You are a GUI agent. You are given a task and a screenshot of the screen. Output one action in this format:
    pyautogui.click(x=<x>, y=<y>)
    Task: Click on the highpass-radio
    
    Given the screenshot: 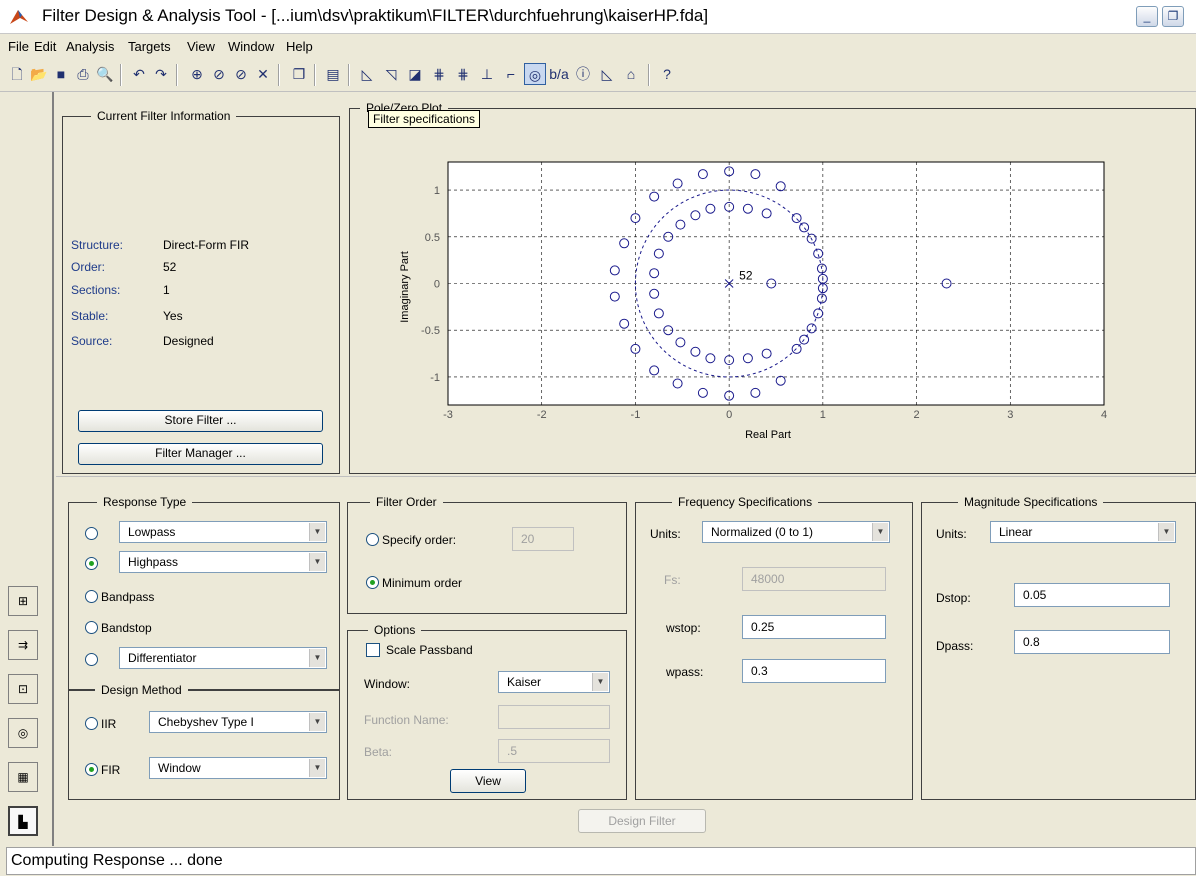 What is the action you would take?
    pyautogui.click(x=91, y=563)
    